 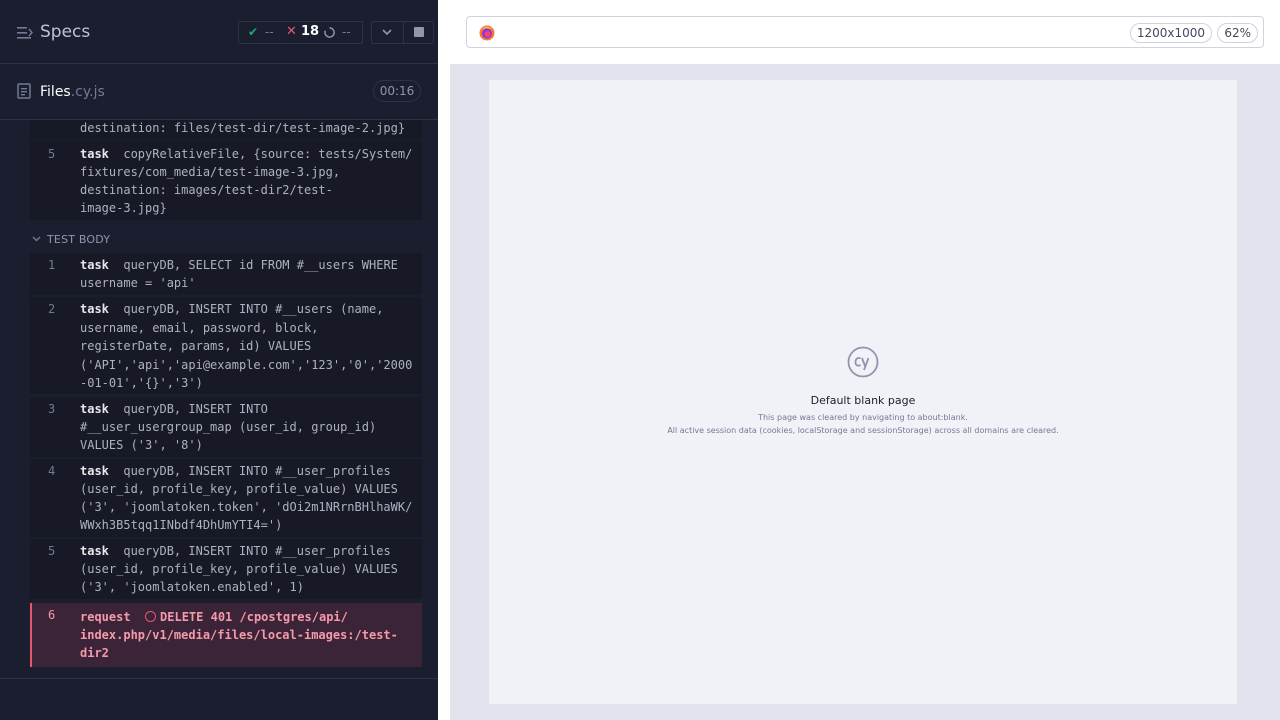 What do you see at coordinates (24, 91) in the screenshot?
I see `file-icon` at bounding box center [24, 91].